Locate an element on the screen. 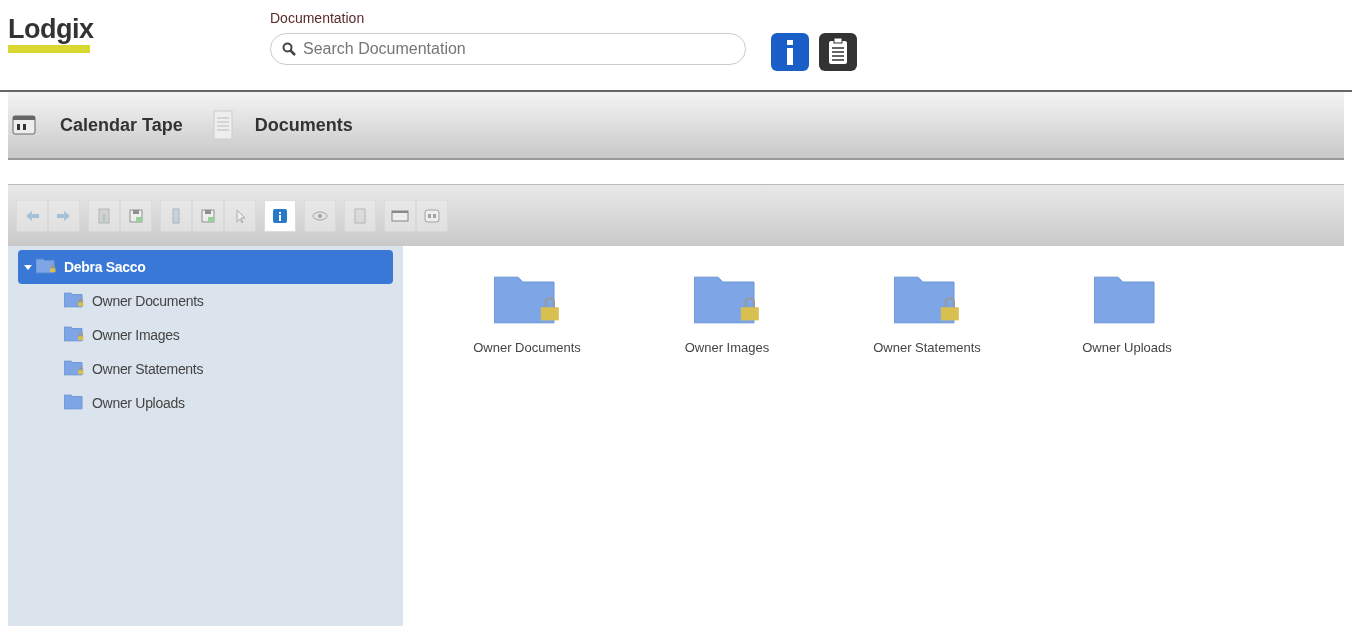  search-field: Search Documentation is located at coordinates (508, 49).